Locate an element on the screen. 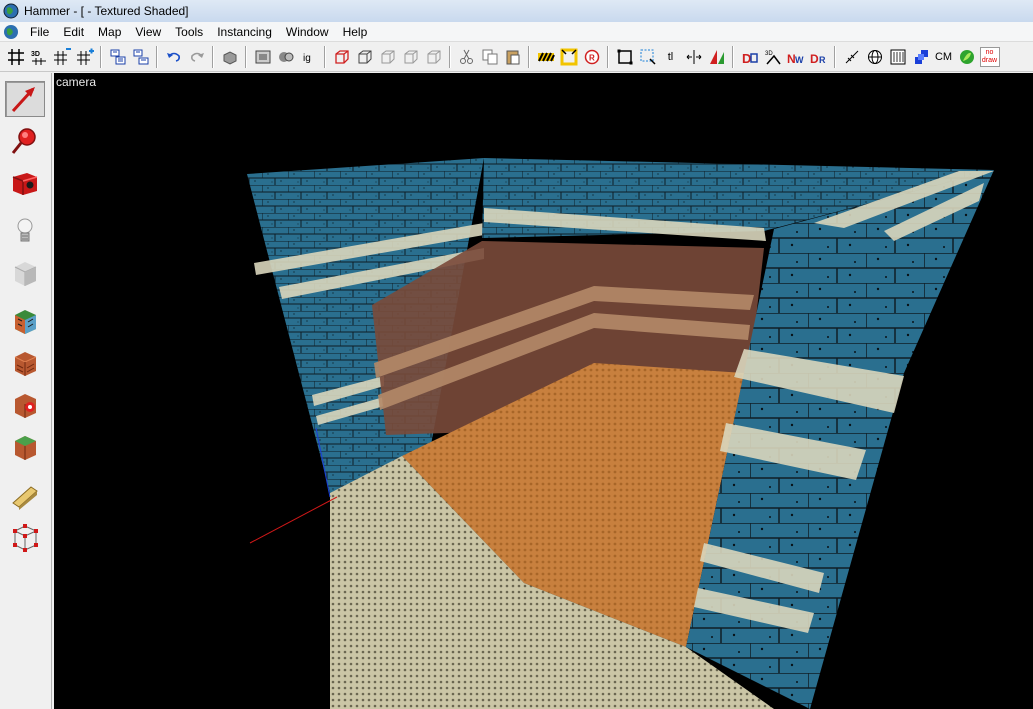  vertex-cube-icon is located at coordinates (25, 538).